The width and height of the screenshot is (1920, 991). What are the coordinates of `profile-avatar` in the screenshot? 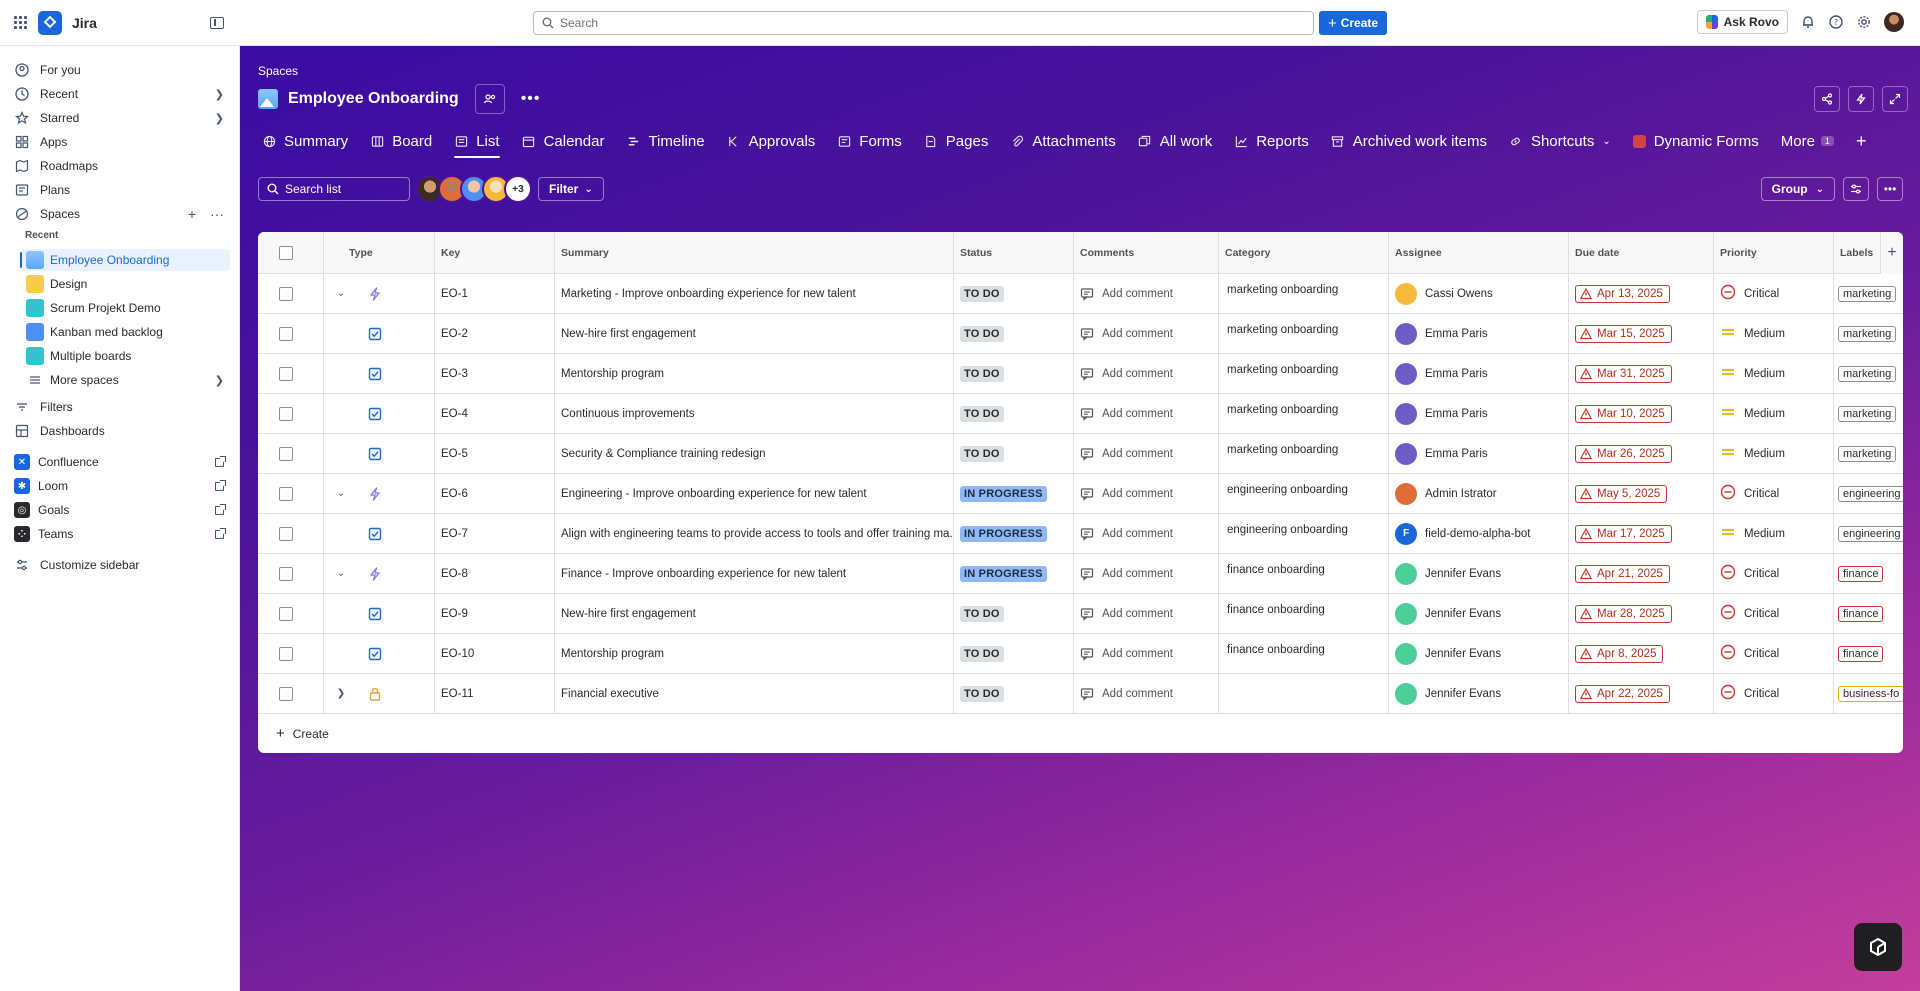 It's located at (1894, 22).